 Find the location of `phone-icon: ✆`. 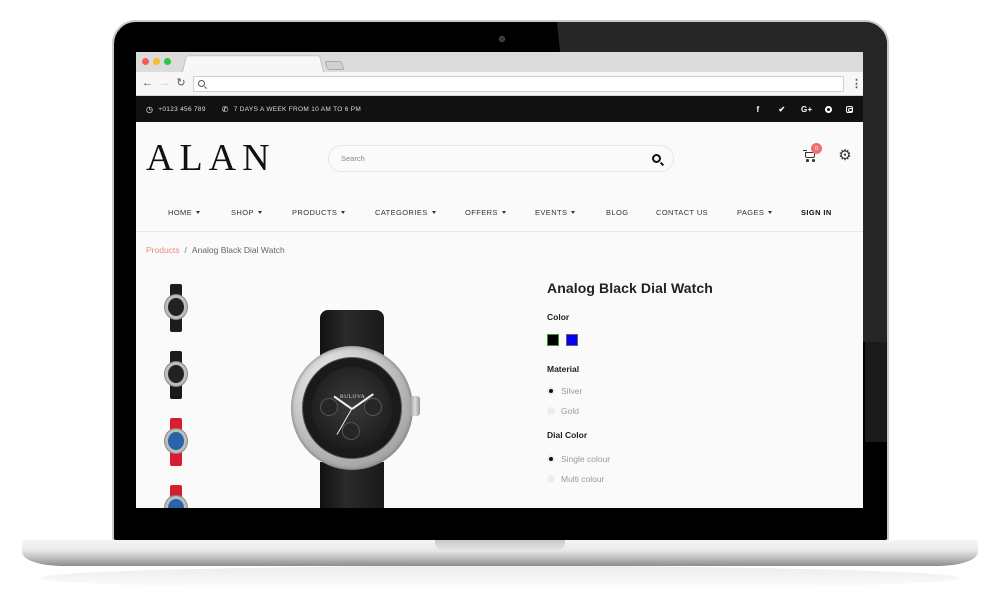

phone-icon: ✆ is located at coordinates (225, 109).